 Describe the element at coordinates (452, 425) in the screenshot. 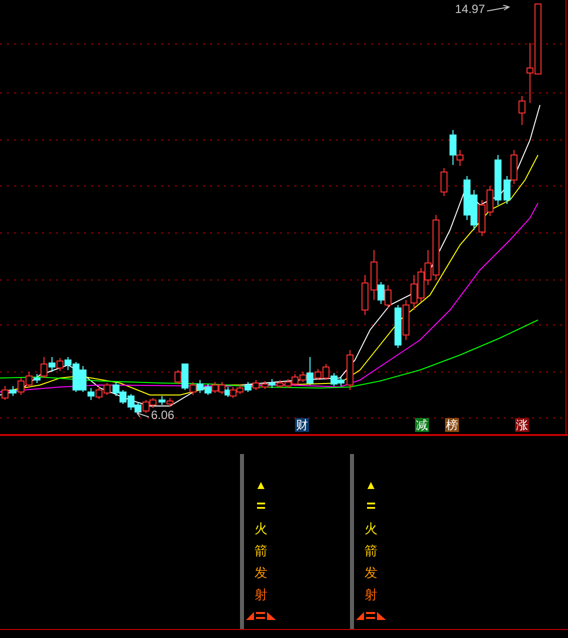

I see `marker-badge: 榜` at that location.